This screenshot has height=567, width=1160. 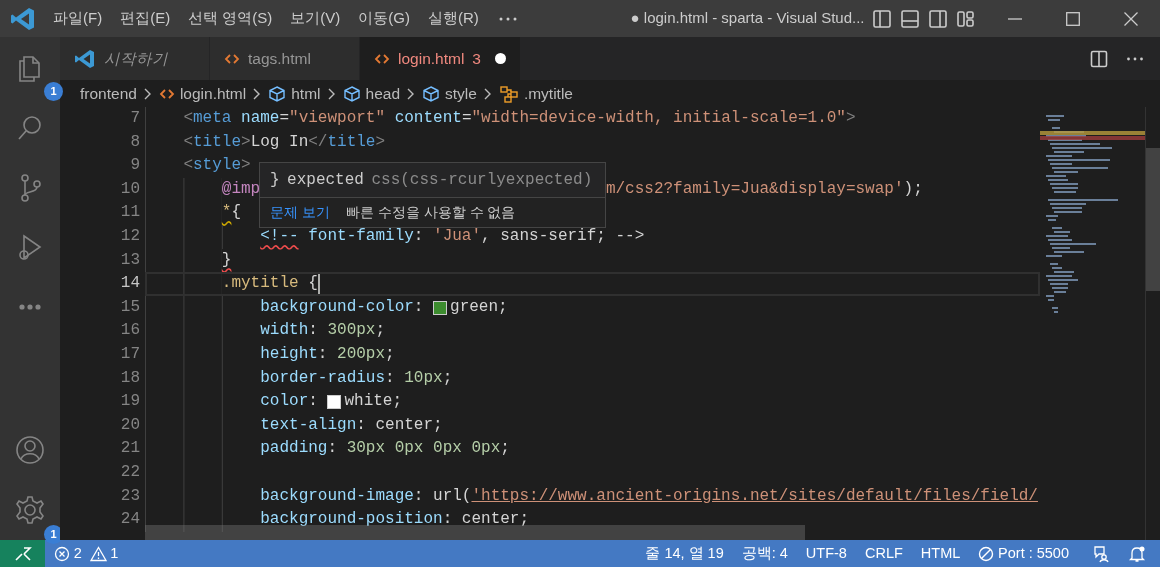 What do you see at coordinates (1152, 323) in the screenshot?
I see `vertical-scrollbar` at bounding box center [1152, 323].